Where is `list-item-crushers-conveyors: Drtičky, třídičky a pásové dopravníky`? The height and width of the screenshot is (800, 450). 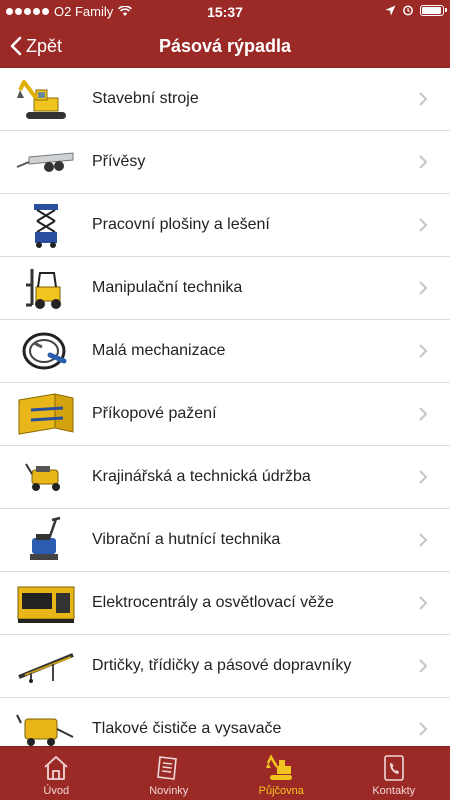
list-item-crushers-conveyors: Drtičky, třídičky a pásové dopravníky is located at coordinates (225, 666).